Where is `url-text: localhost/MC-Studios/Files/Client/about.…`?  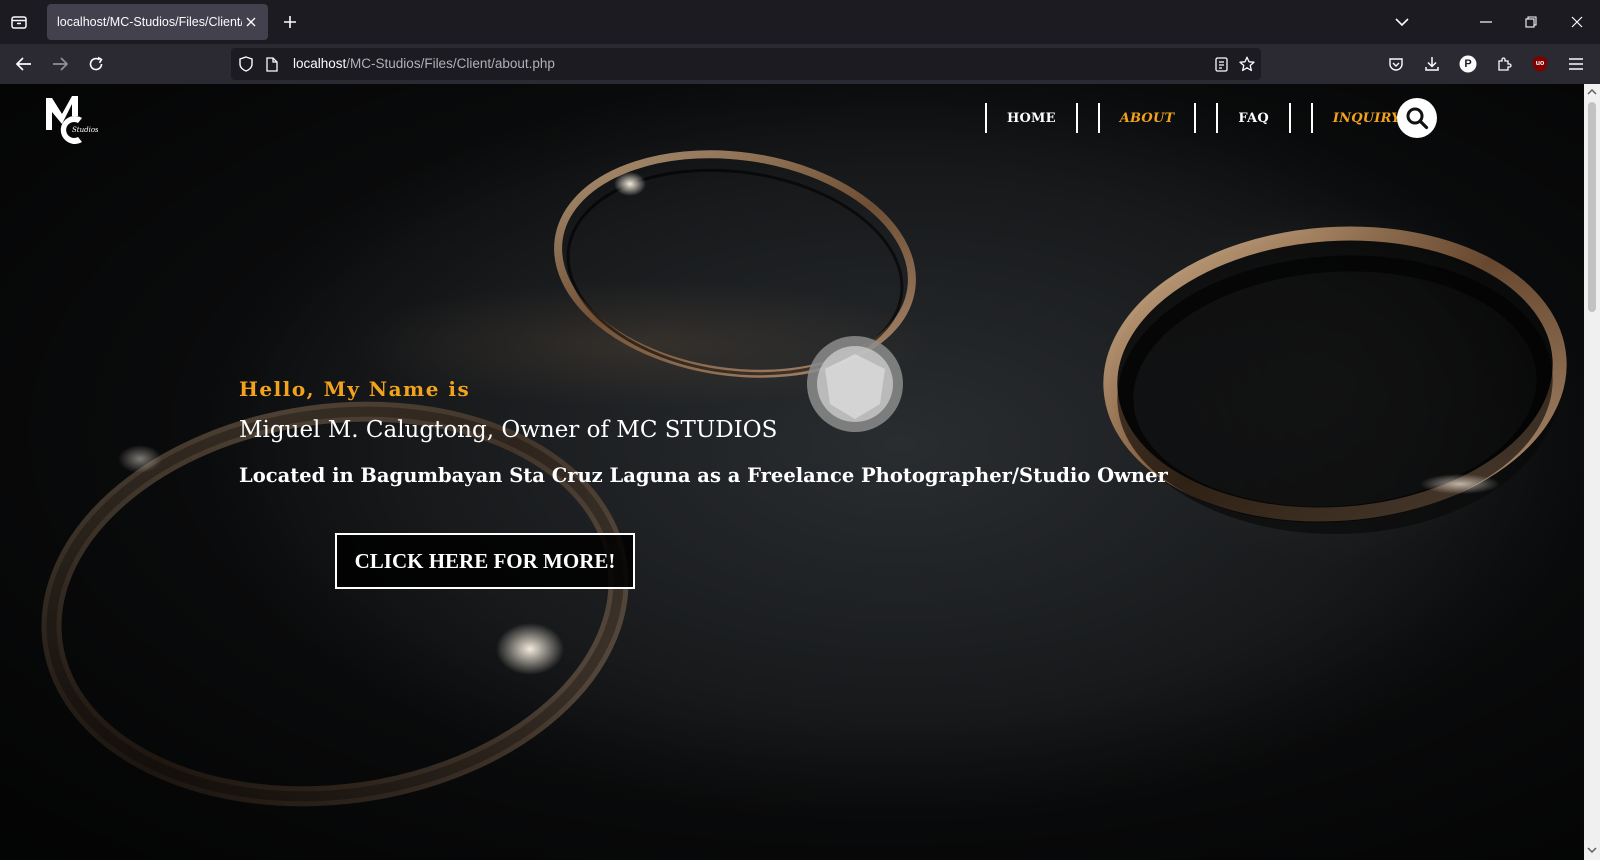 url-text: localhost/MC-Studios/Files/Client/about.… is located at coordinates (424, 63).